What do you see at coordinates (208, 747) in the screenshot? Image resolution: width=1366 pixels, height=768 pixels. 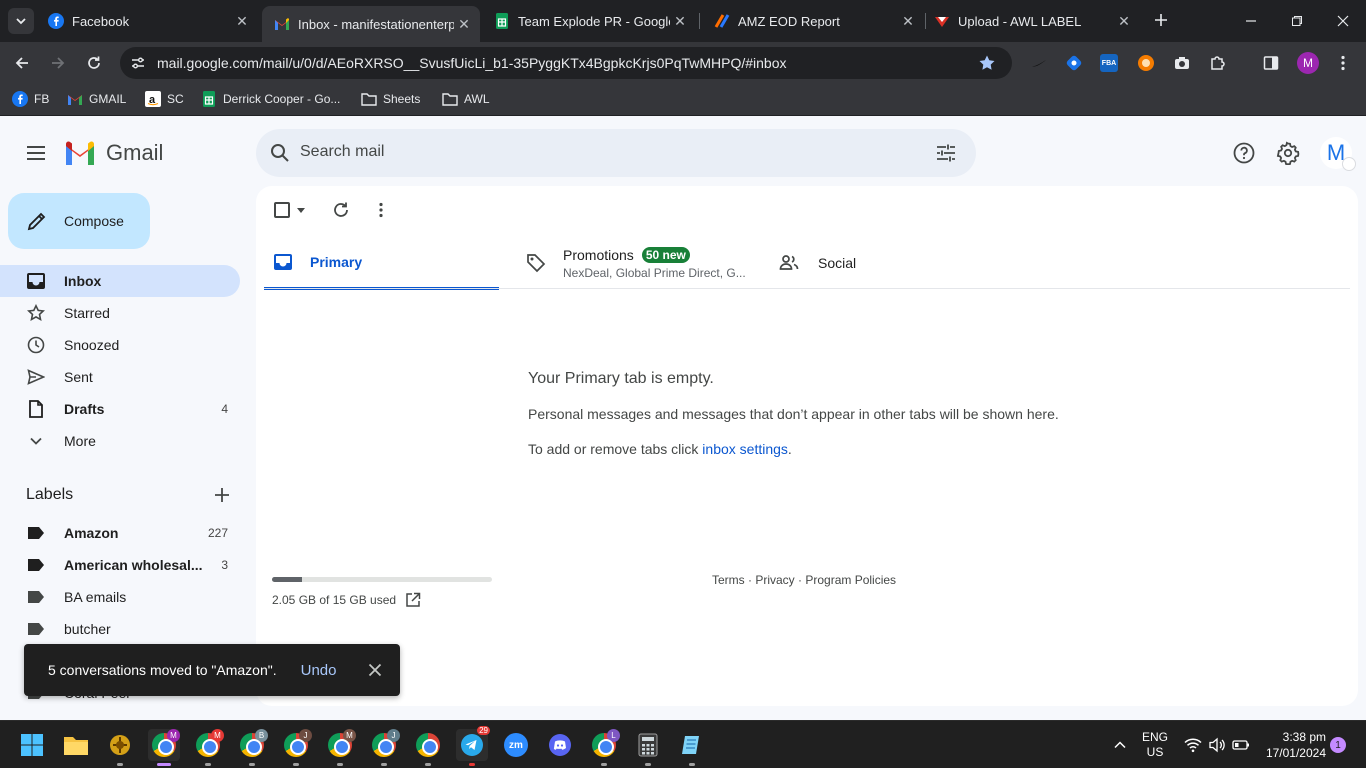 I see `chrome-profile-2-button: M` at bounding box center [208, 747].